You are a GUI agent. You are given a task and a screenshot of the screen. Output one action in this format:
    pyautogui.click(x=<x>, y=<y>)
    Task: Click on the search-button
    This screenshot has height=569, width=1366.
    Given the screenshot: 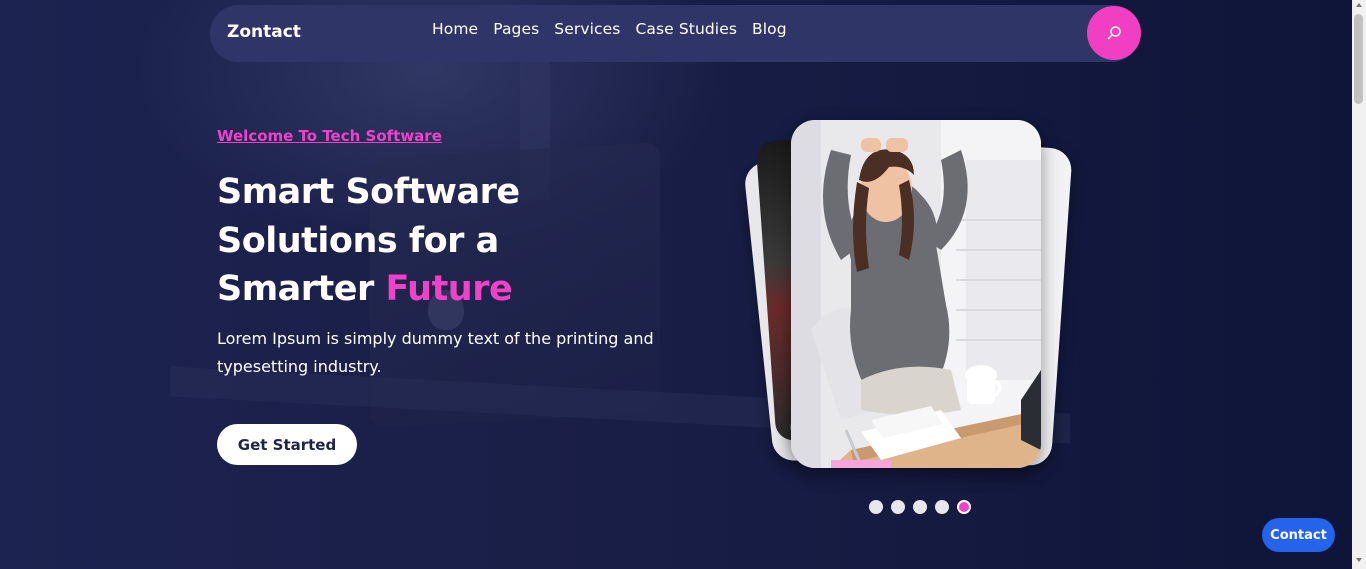 What is the action you would take?
    pyautogui.click(x=1114, y=33)
    